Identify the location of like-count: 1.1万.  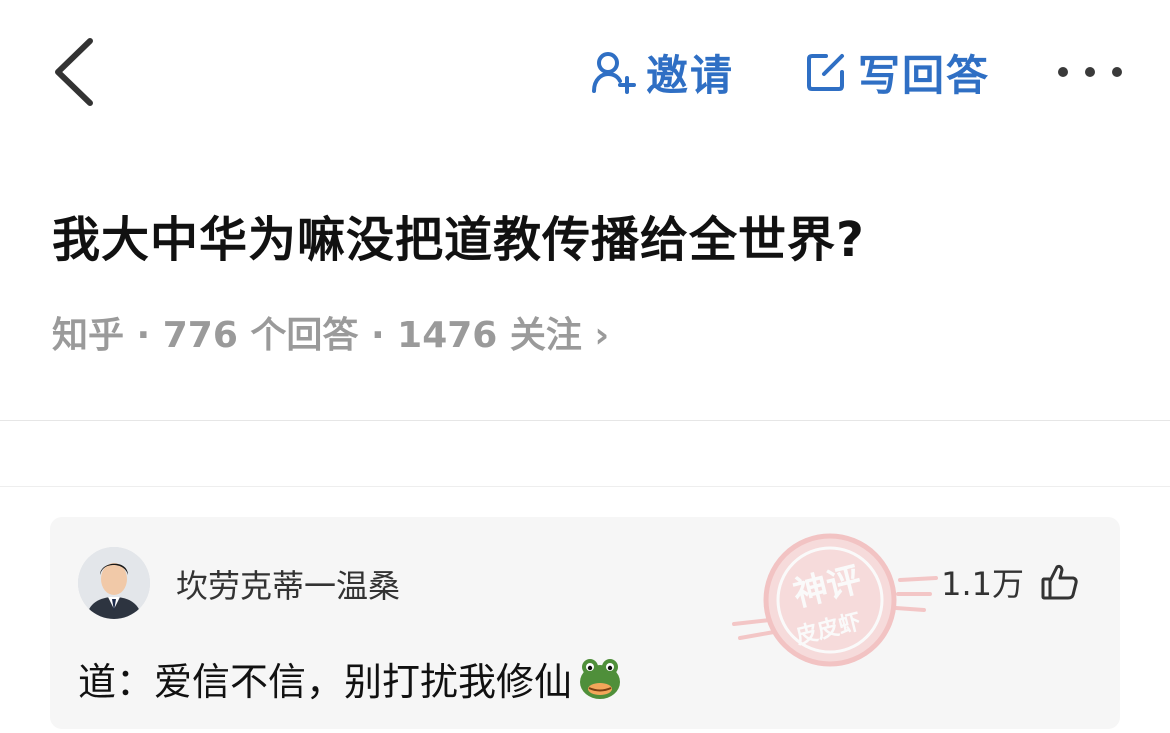
(982, 584).